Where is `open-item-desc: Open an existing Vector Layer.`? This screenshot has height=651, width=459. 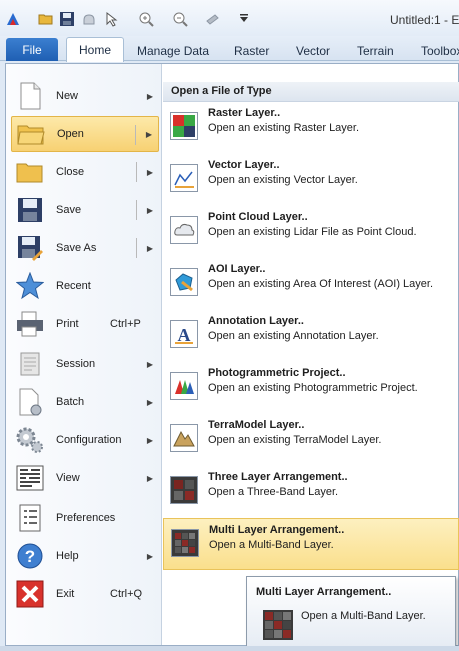 open-item-desc: Open an existing Vector Layer. is located at coordinates (283, 180).